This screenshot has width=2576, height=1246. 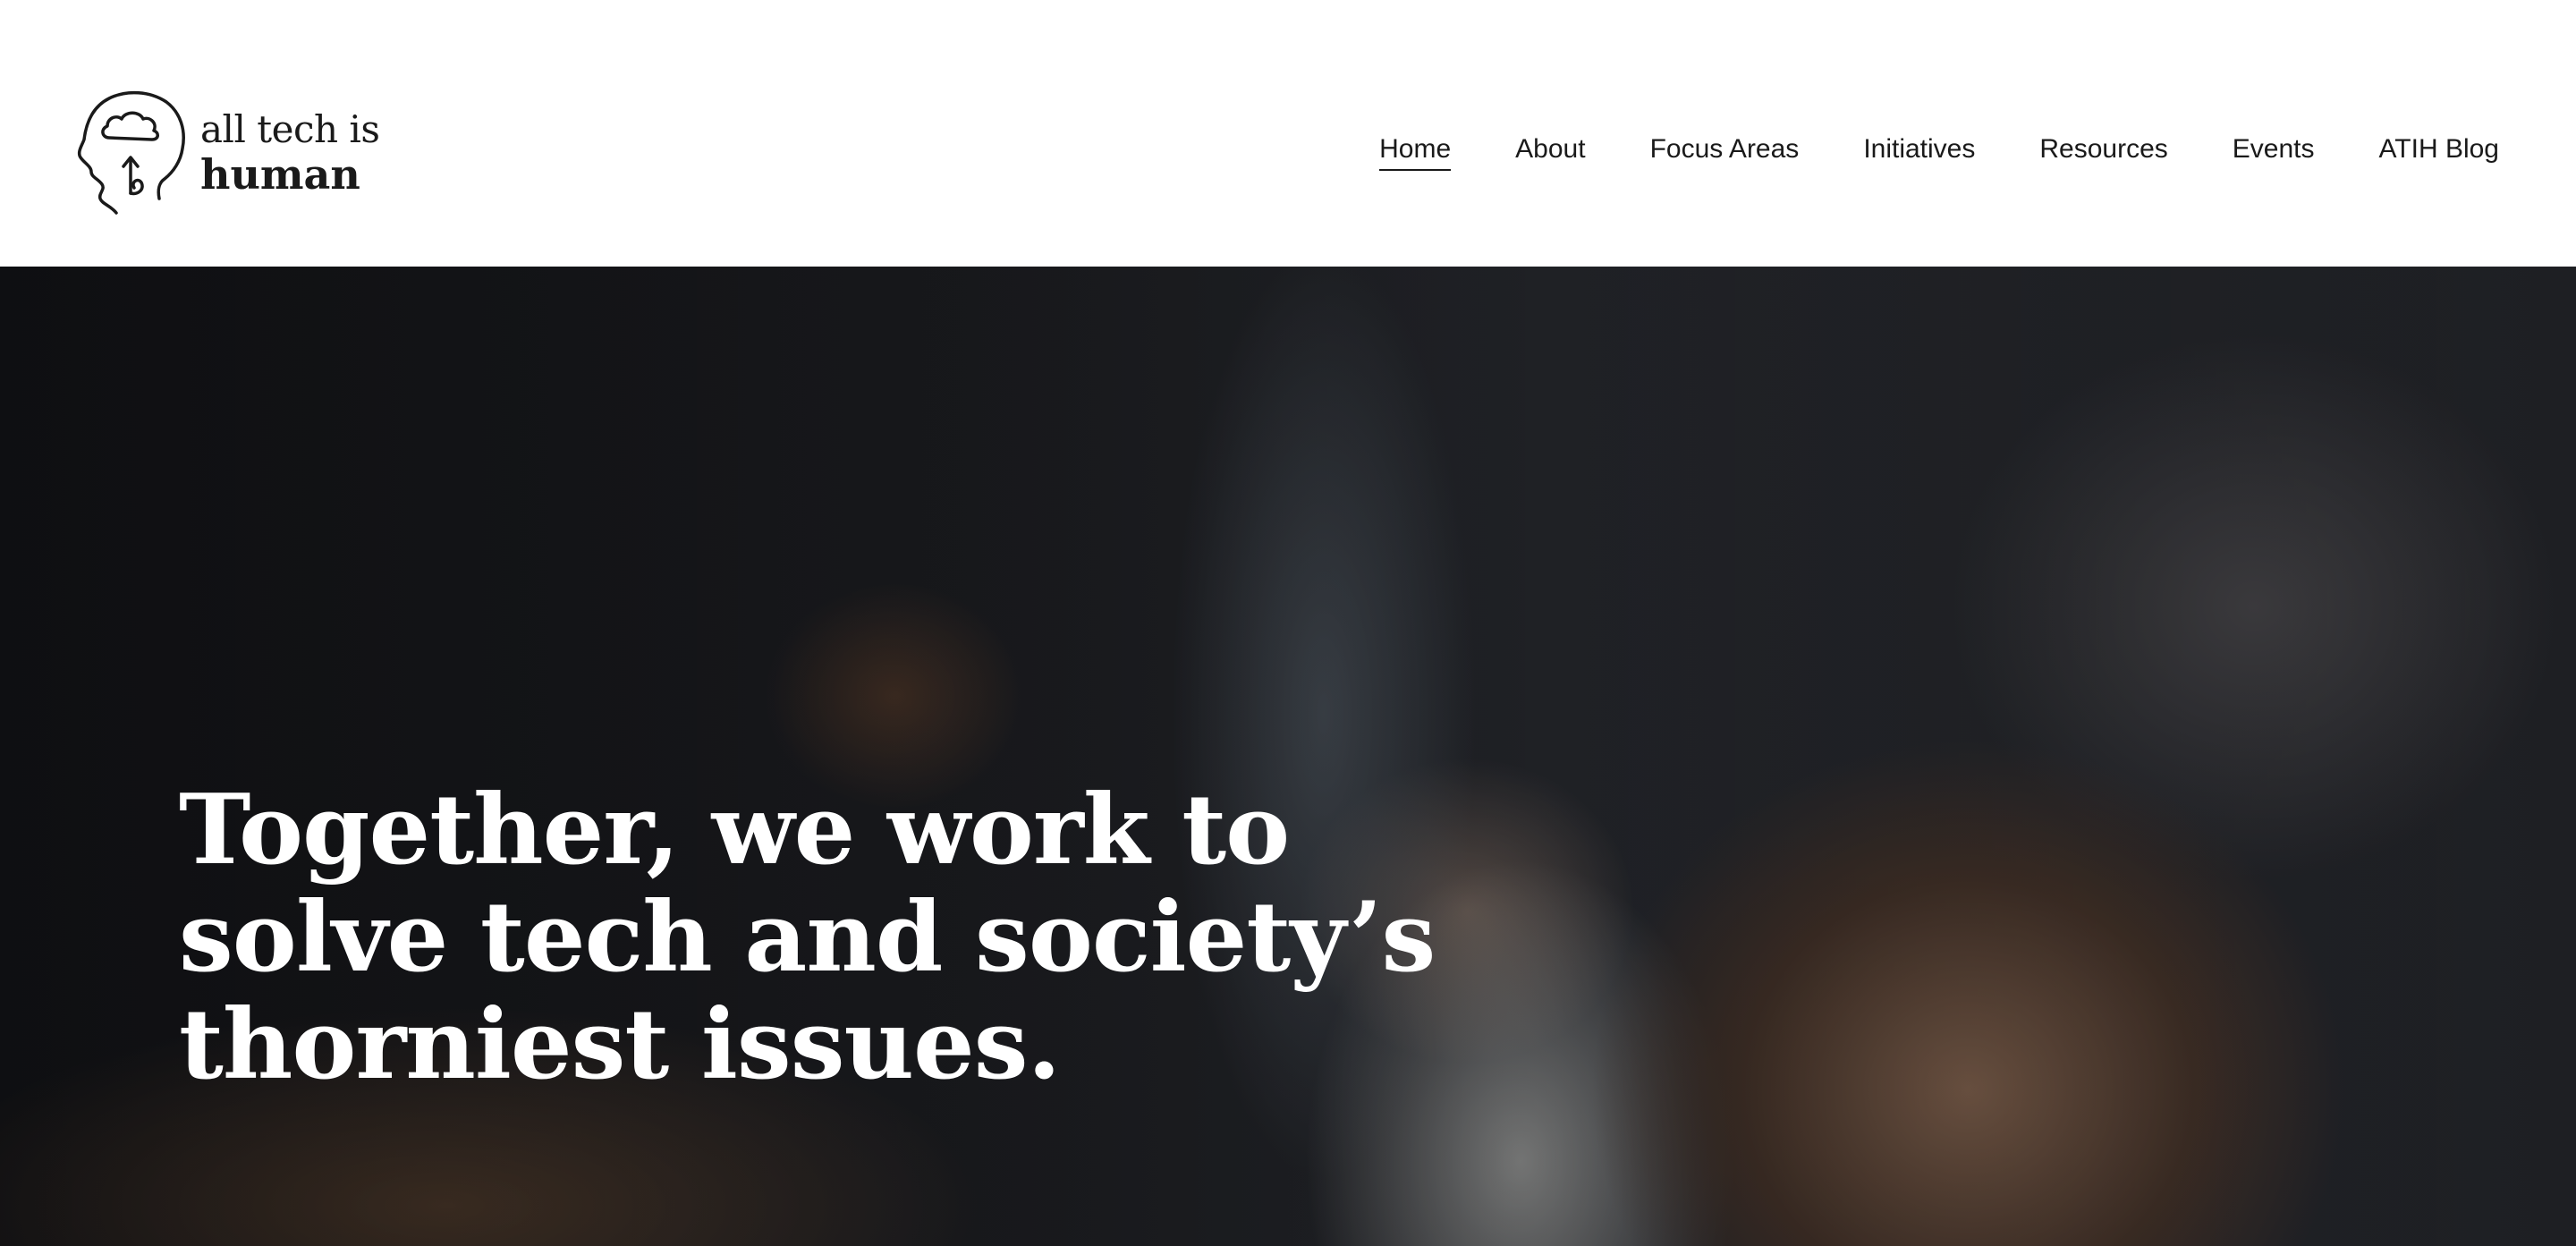 I want to click on nav-item-events: Events, so click(x=2274, y=152).